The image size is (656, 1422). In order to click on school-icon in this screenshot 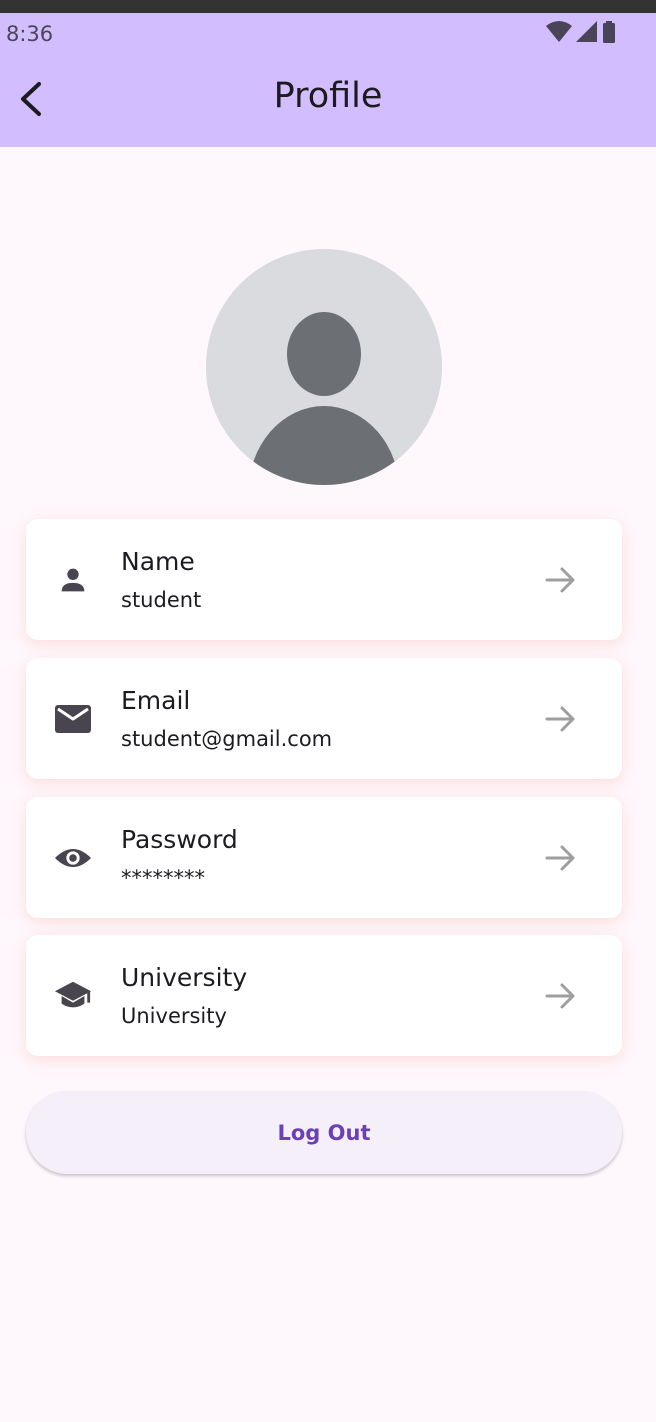, I will do `click(73, 996)`.